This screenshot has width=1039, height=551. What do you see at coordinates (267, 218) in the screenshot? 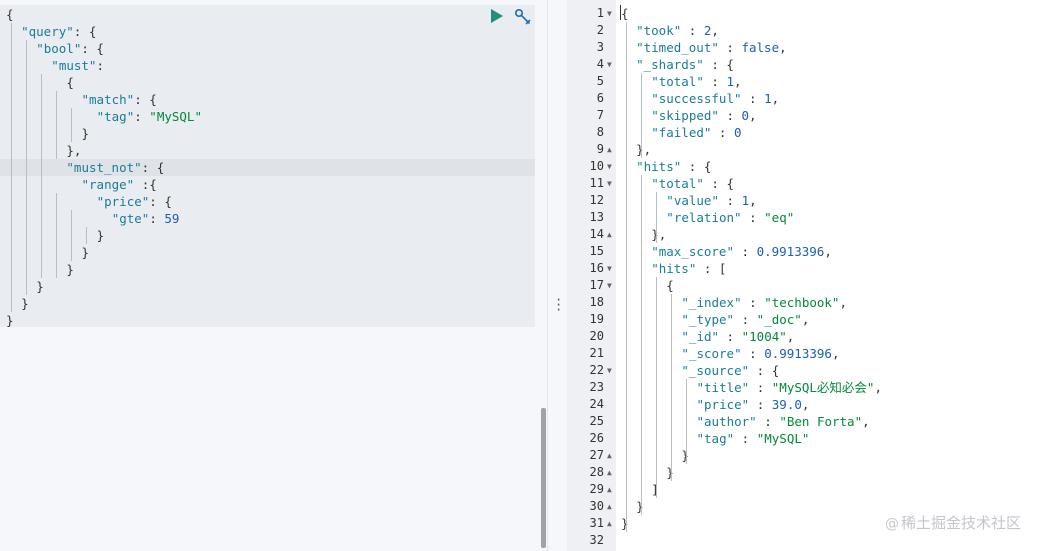
I see `query-line: "gte": 59` at bounding box center [267, 218].